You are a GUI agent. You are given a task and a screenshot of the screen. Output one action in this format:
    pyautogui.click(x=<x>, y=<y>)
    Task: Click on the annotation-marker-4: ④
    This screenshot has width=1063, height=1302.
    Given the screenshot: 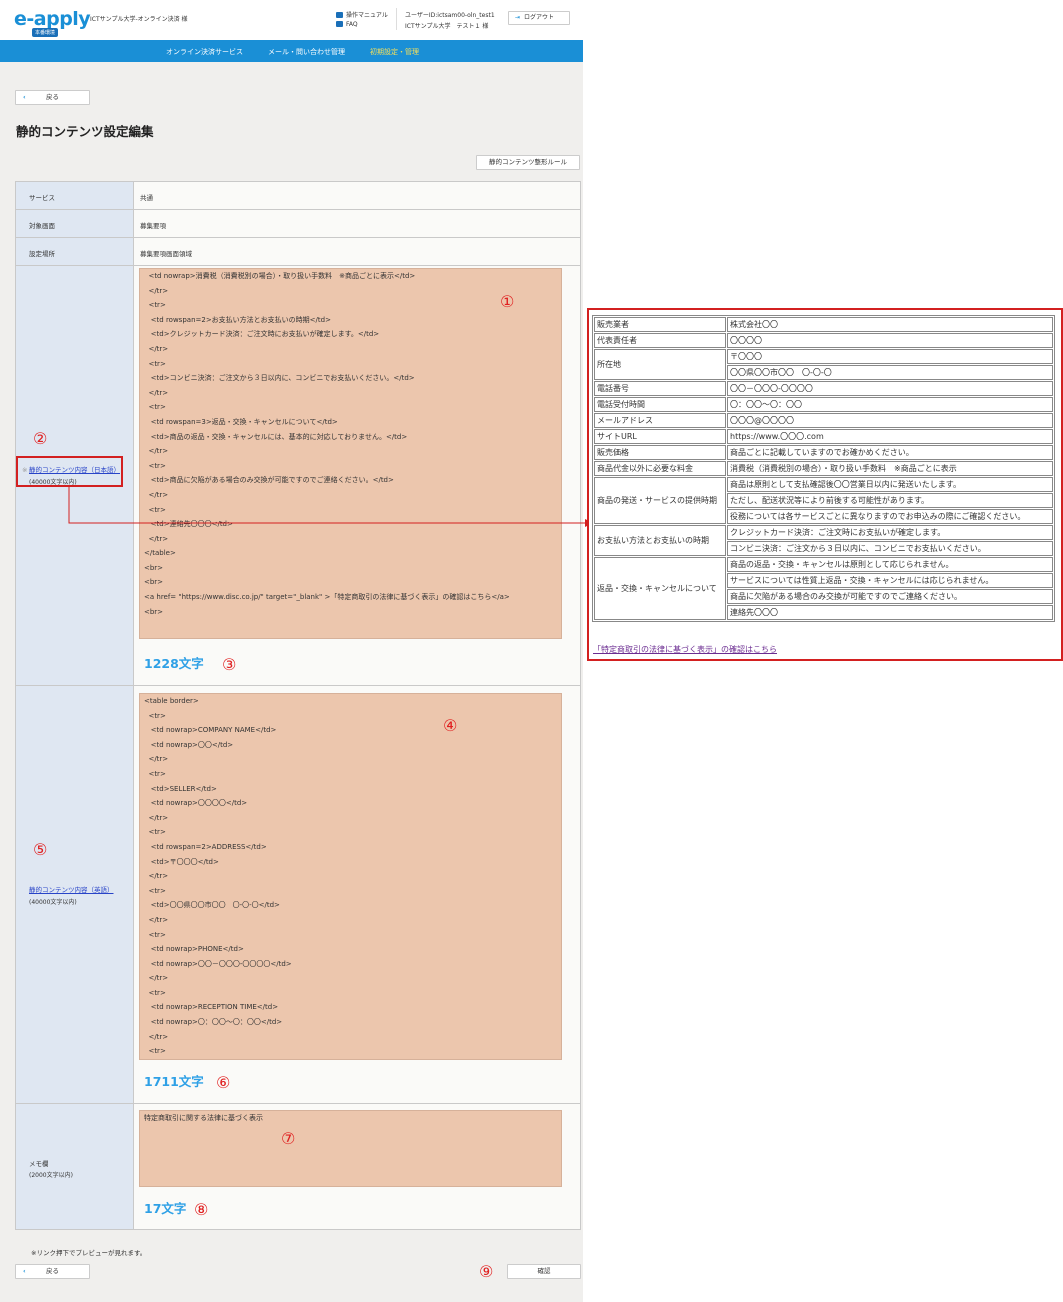 What is the action you would take?
    pyautogui.click(x=450, y=725)
    